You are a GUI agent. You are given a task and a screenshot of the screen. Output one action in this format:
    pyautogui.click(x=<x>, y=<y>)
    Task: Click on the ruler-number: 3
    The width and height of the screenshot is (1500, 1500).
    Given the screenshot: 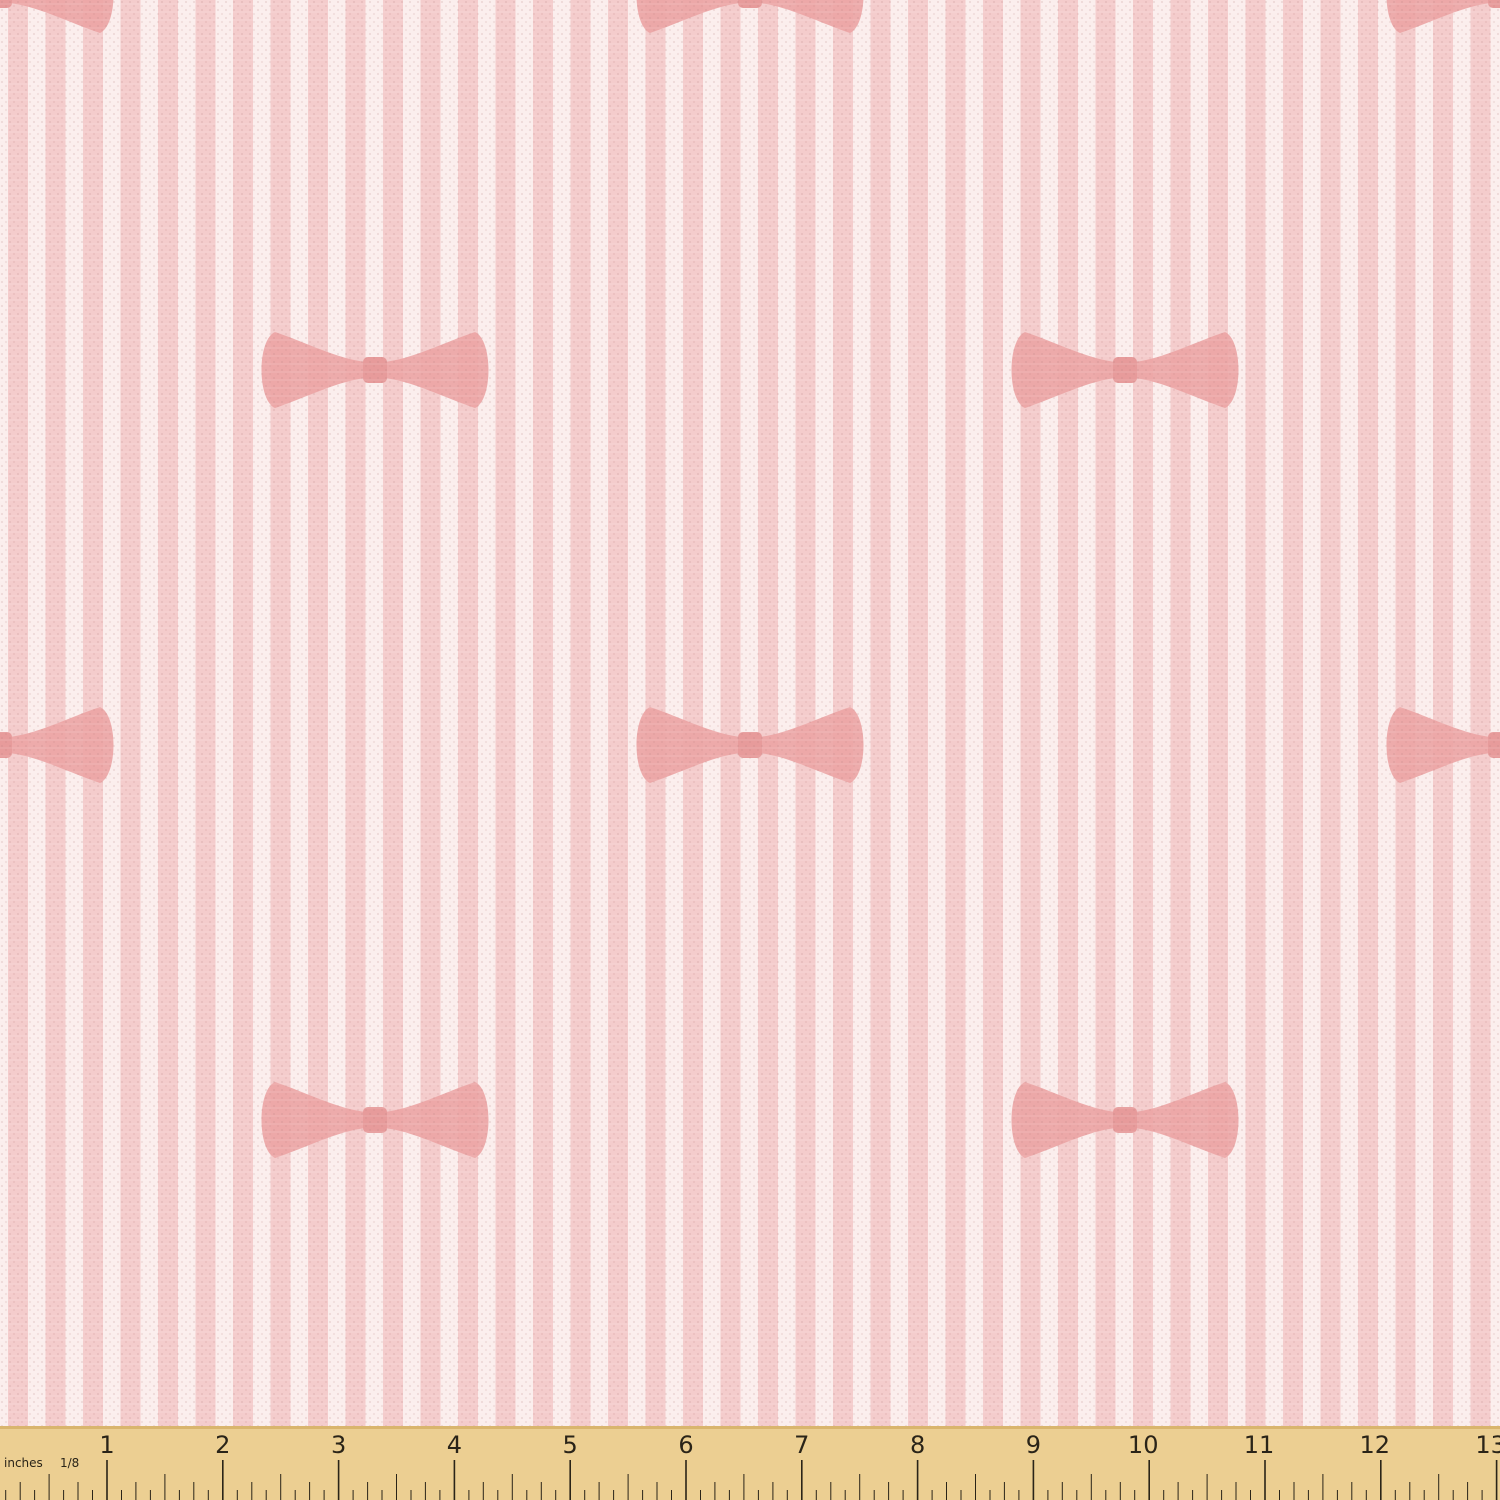 What is the action you would take?
    pyautogui.click(x=338, y=1445)
    